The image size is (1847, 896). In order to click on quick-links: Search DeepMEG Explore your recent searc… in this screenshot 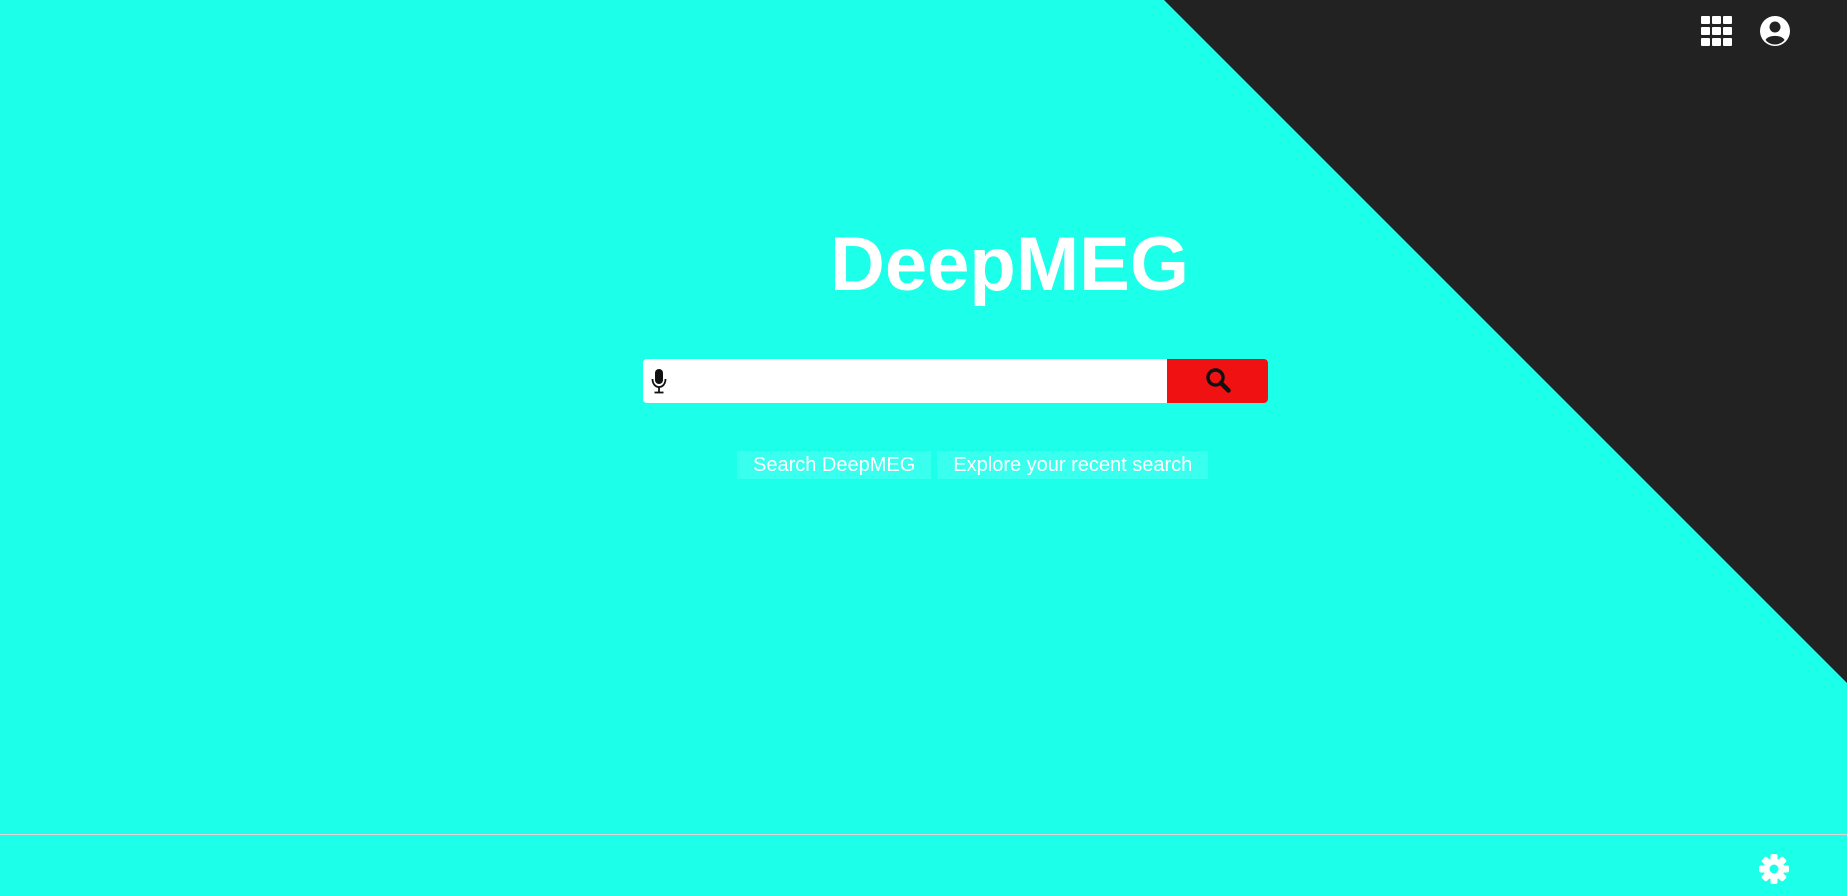, I will do `click(973, 465)`.